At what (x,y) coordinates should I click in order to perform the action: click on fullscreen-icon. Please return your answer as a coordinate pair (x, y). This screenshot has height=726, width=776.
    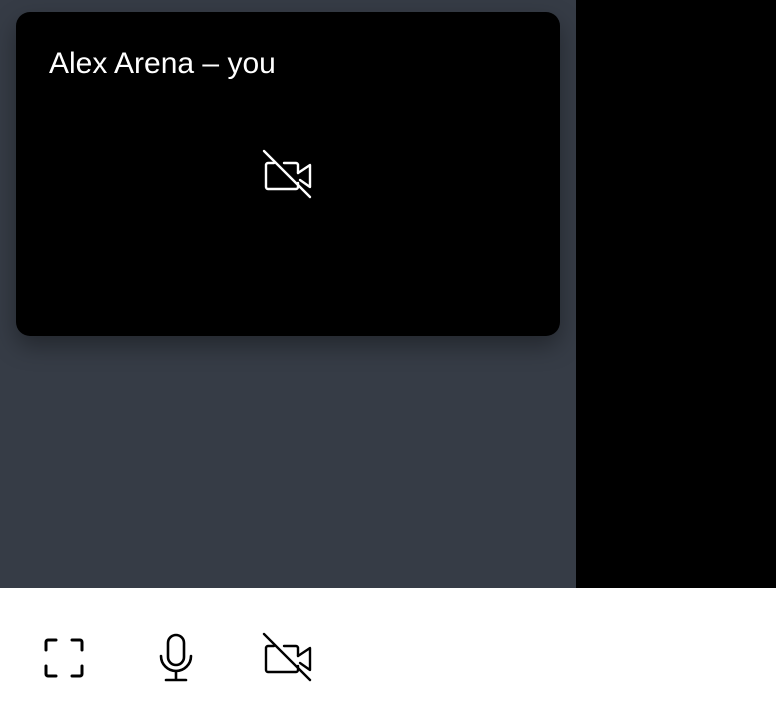
    Looking at the image, I should click on (64, 658).